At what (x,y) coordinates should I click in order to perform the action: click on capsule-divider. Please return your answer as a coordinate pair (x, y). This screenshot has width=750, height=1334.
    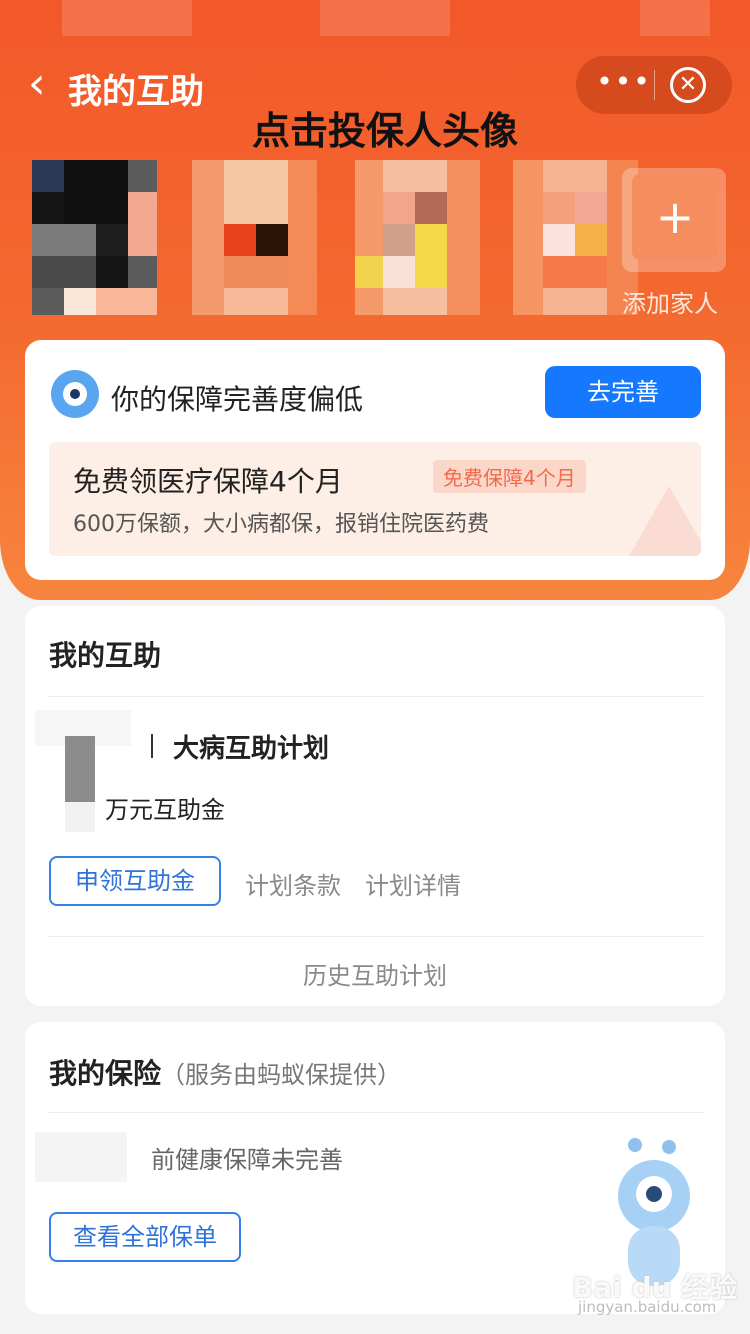
    Looking at the image, I should click on (654, 85).